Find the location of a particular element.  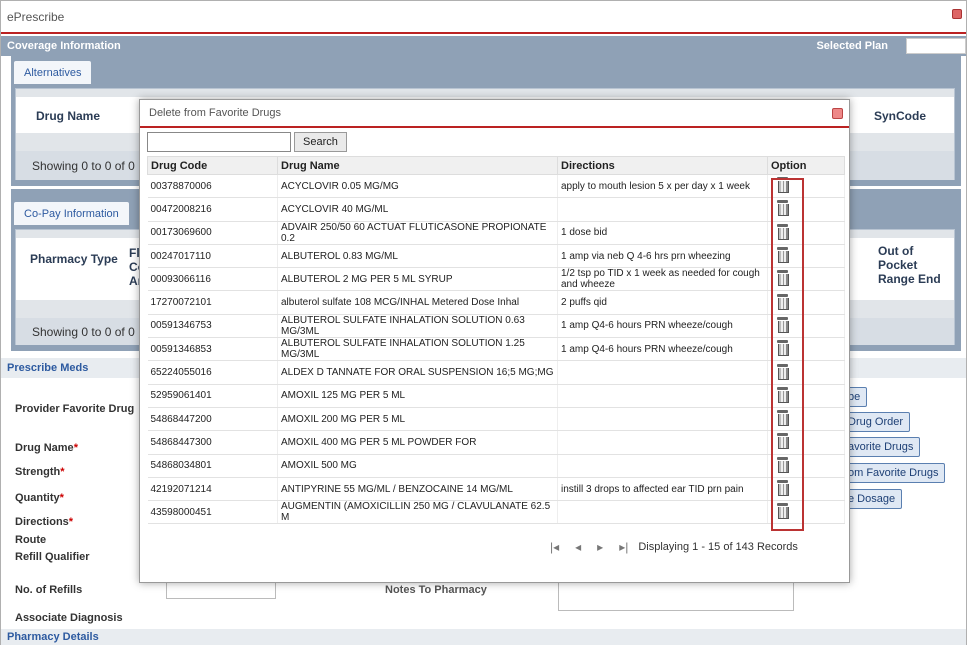

drug-name-label: Drug Name* is located at coordinates (46, 448).